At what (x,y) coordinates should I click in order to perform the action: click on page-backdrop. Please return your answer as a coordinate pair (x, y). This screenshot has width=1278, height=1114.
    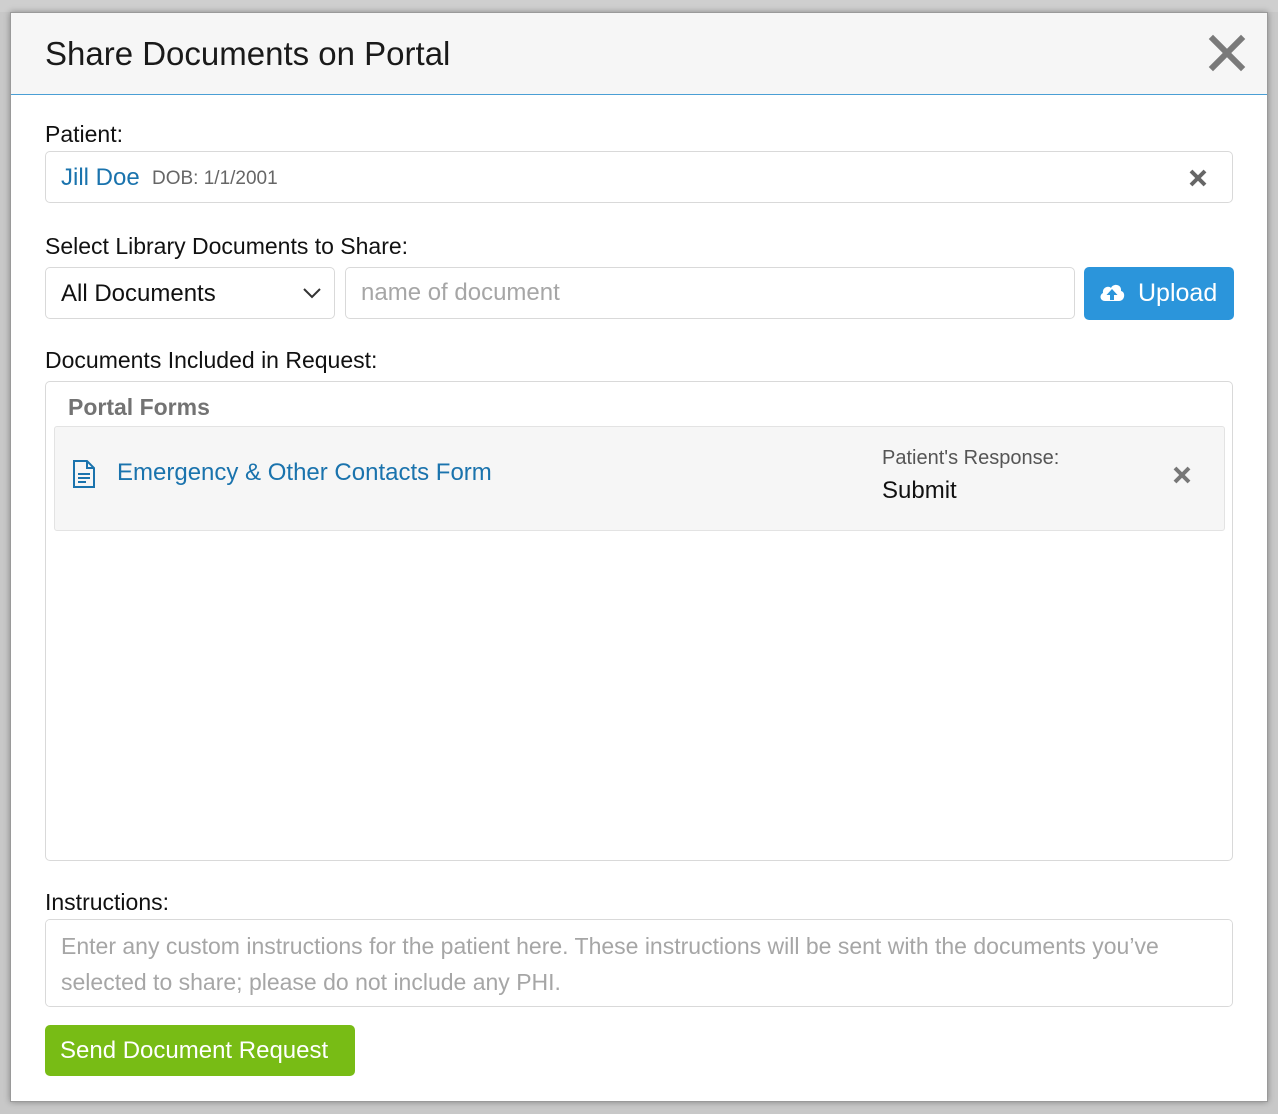
    Looking at the image, I should click on (639, 6).